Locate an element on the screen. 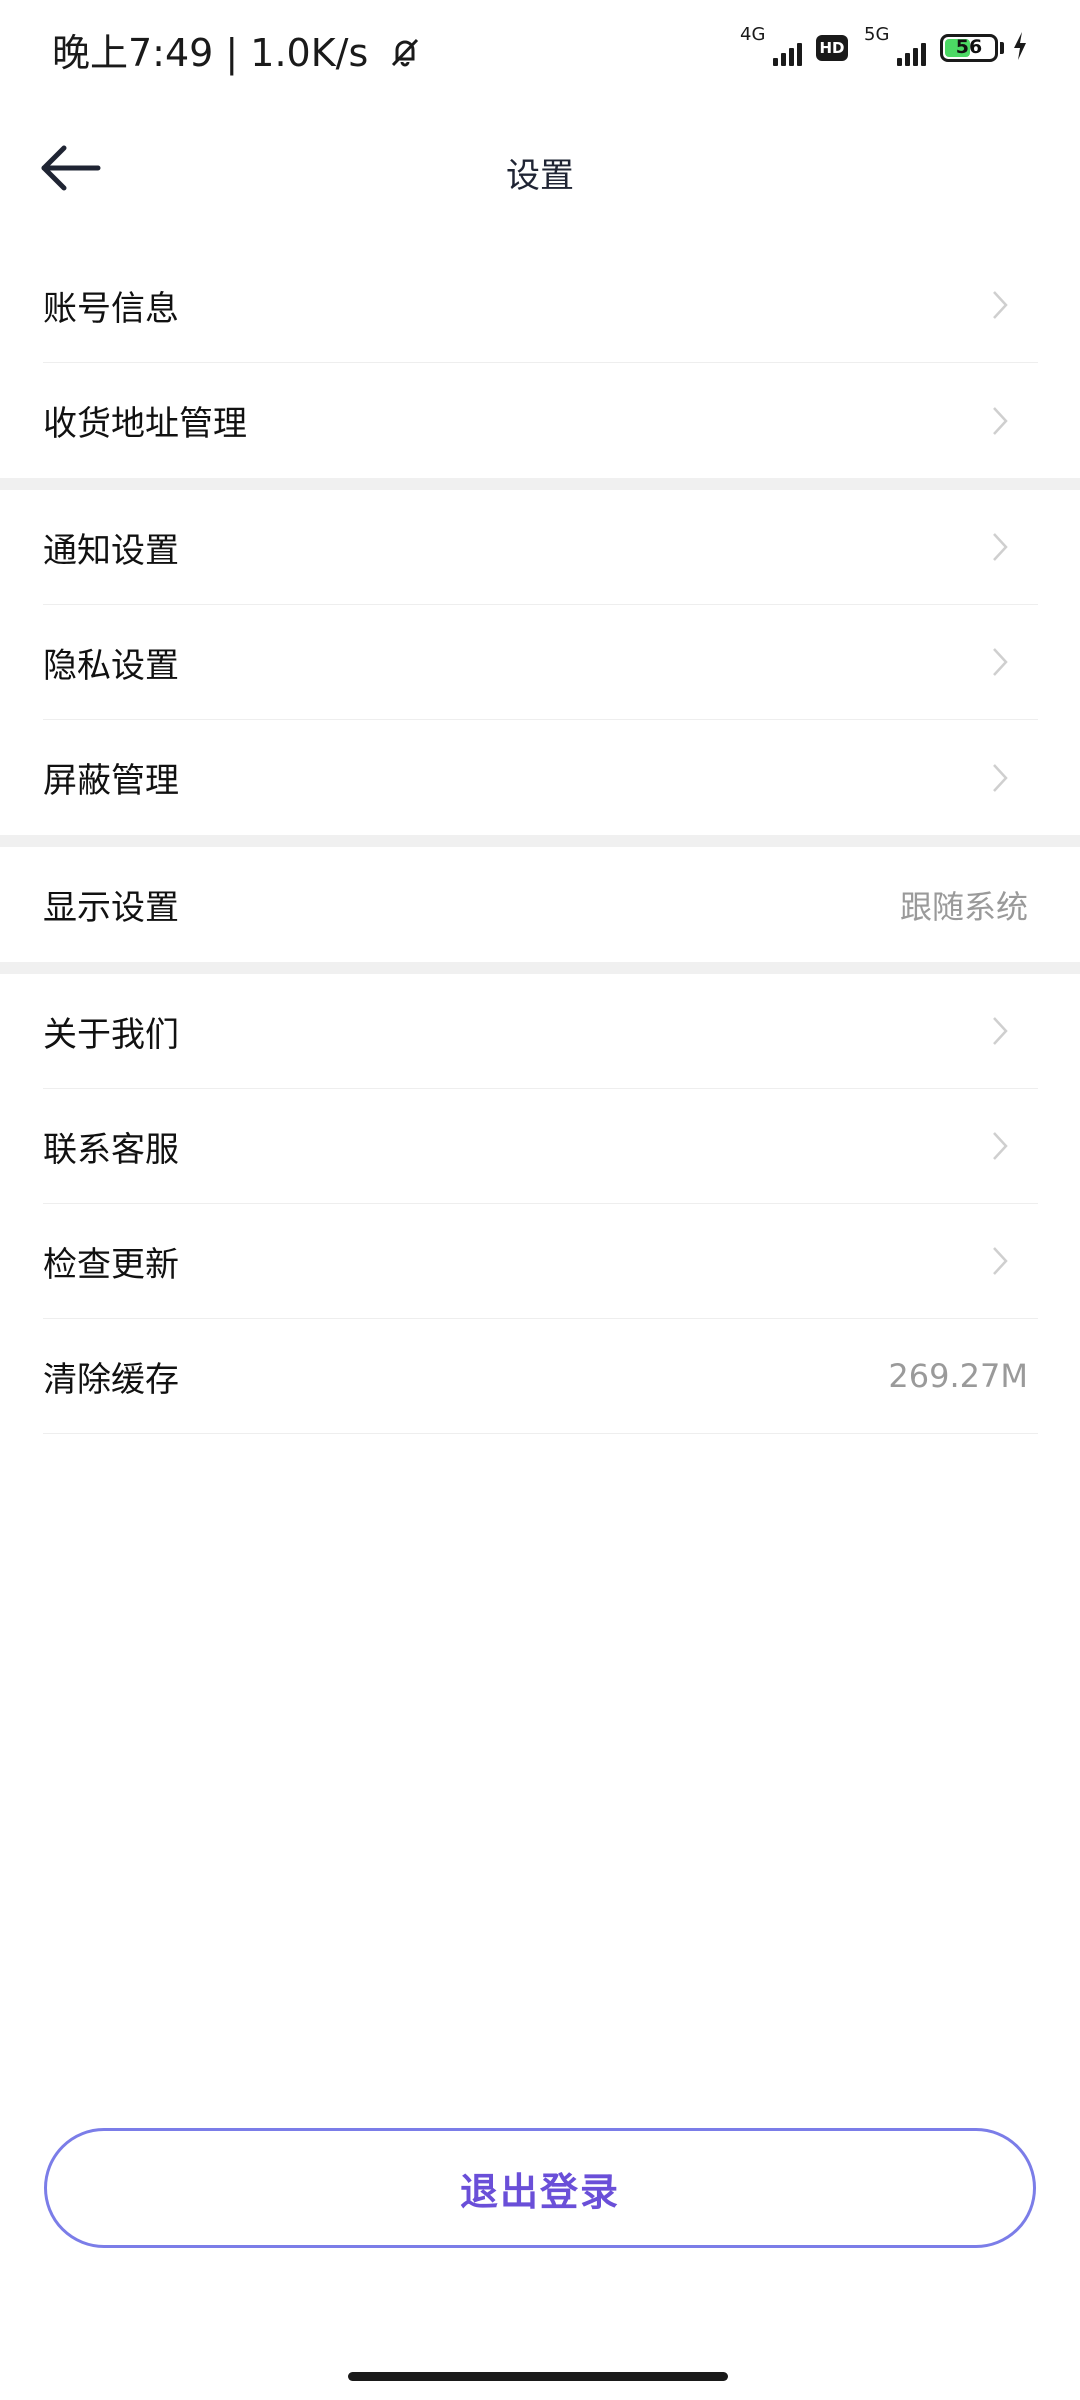 The width and height of the screenshot is (1080, 2400). row-label: 屏蔽管理 is located at coordinates (111, 781).